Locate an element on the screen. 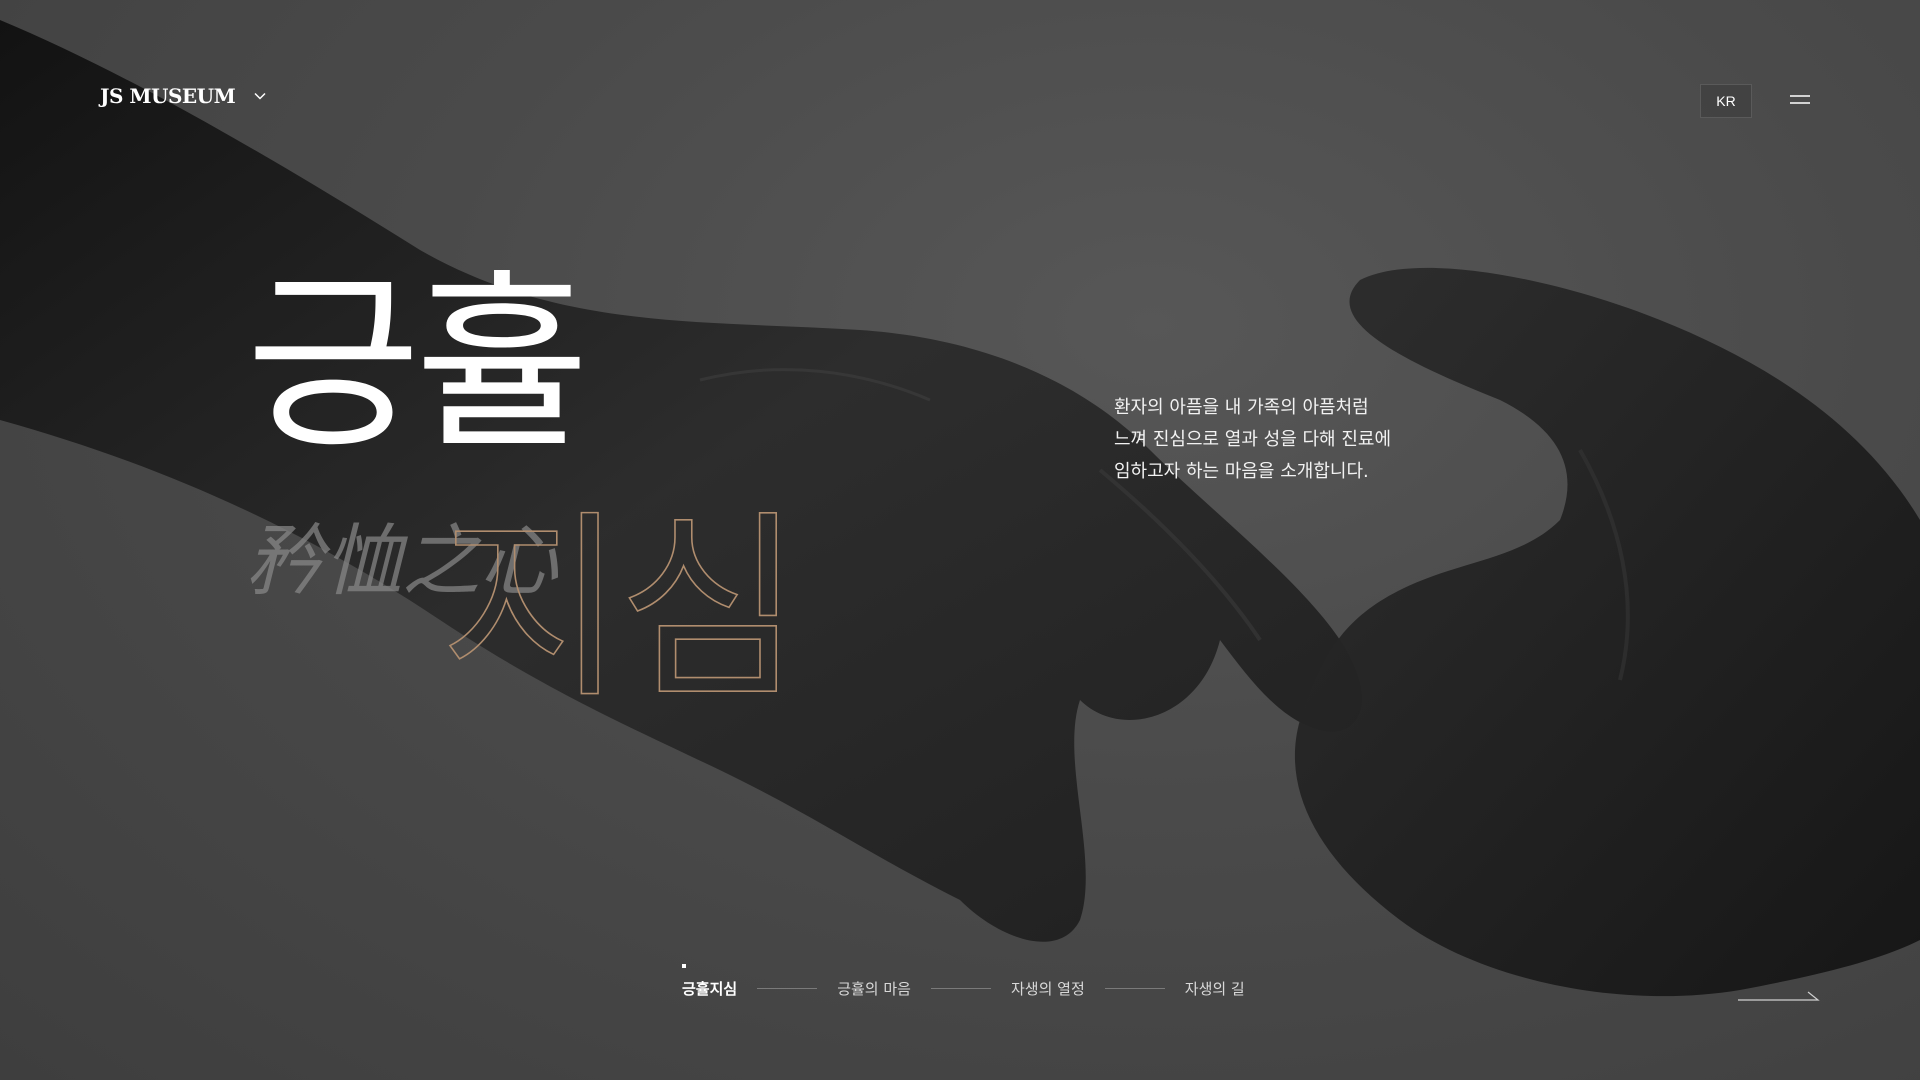  hero-title-line1: 긍휼 is located at coordinates (418, 364).